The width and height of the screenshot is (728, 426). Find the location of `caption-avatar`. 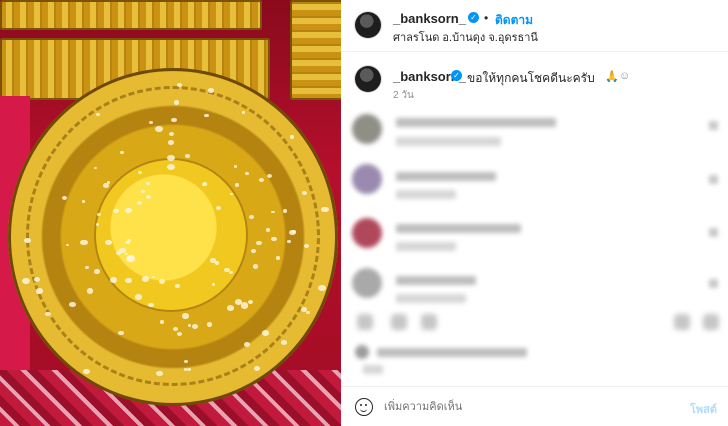

caption-avatar is located at coordinates (368, 79).